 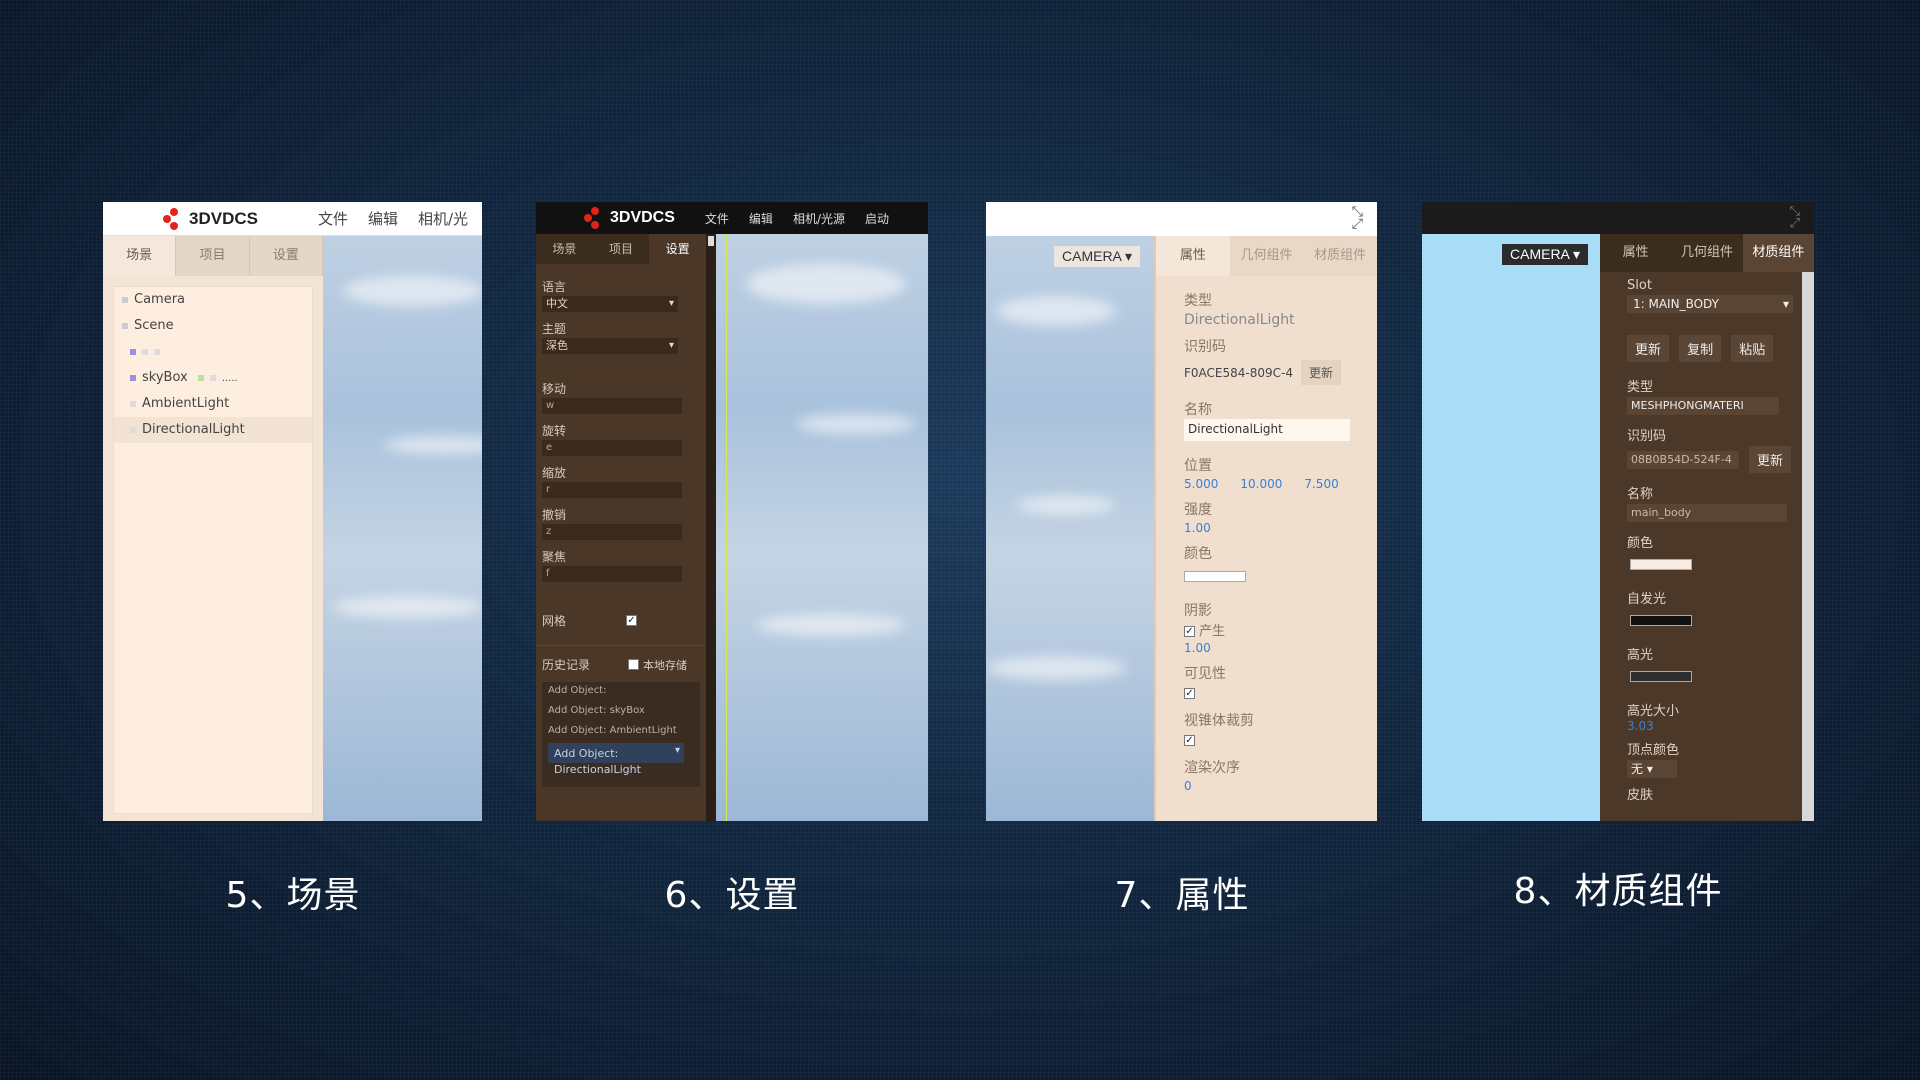 What do you see at coordinates (621, 664) in the screenshot?
I see `history-row: 历史记录 本地存储` at bounding box center [621, 664].